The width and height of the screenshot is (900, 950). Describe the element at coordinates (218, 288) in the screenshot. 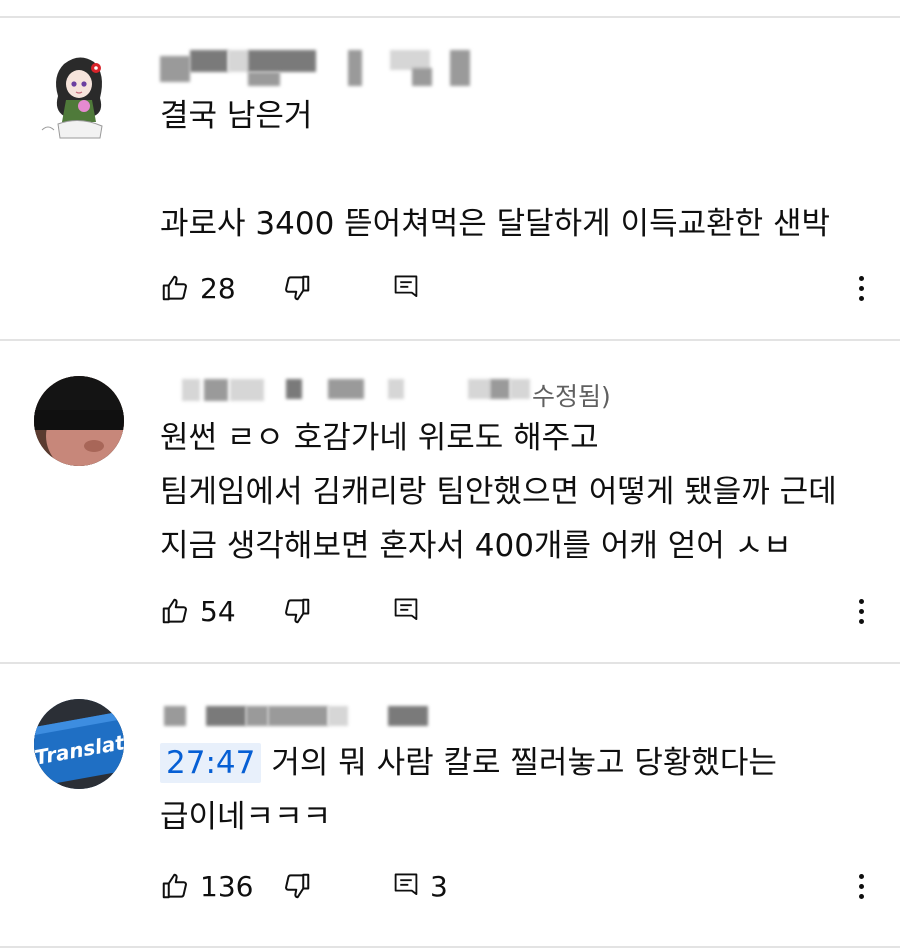

I see `like-count: 28` at that location.